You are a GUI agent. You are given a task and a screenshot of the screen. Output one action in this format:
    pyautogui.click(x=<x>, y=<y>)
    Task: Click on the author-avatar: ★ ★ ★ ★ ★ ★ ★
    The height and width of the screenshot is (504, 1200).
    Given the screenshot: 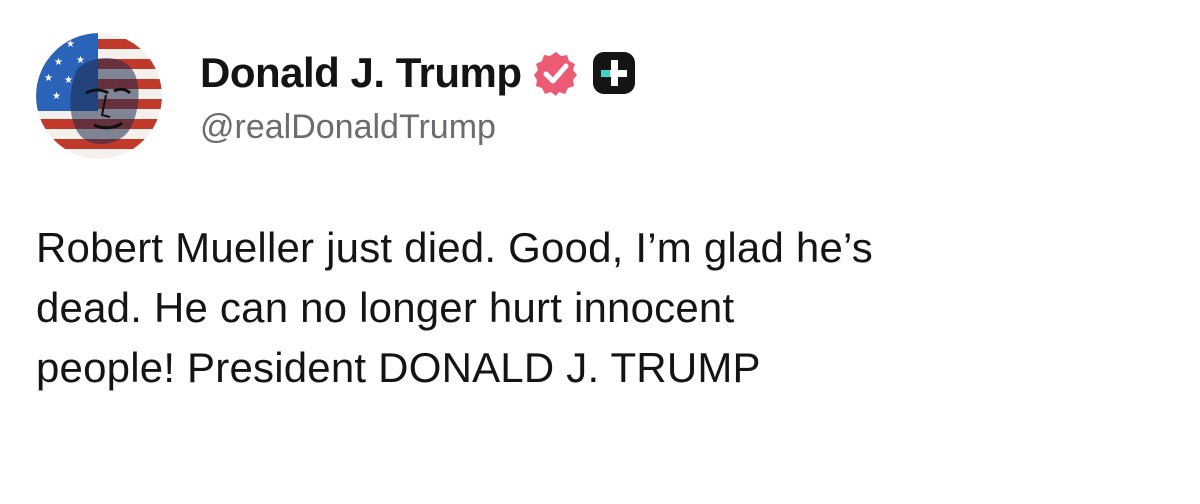 What is the action you would take?
    pyautogui.click(x=99, y=96)
    